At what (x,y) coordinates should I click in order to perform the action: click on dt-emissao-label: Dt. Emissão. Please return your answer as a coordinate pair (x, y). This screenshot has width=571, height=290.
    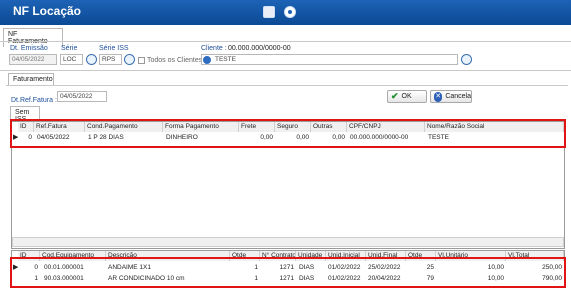
    Looking at the image, I should click on (29, 48).